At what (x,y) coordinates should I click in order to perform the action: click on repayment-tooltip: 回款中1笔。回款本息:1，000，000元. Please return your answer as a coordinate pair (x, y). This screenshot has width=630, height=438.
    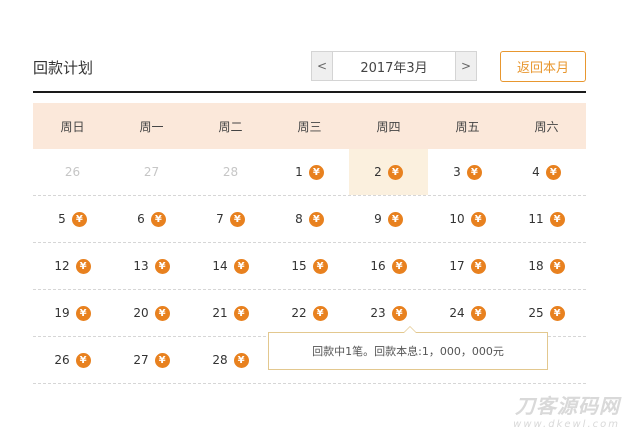
    Looking at the image, I should click on (408, 348).